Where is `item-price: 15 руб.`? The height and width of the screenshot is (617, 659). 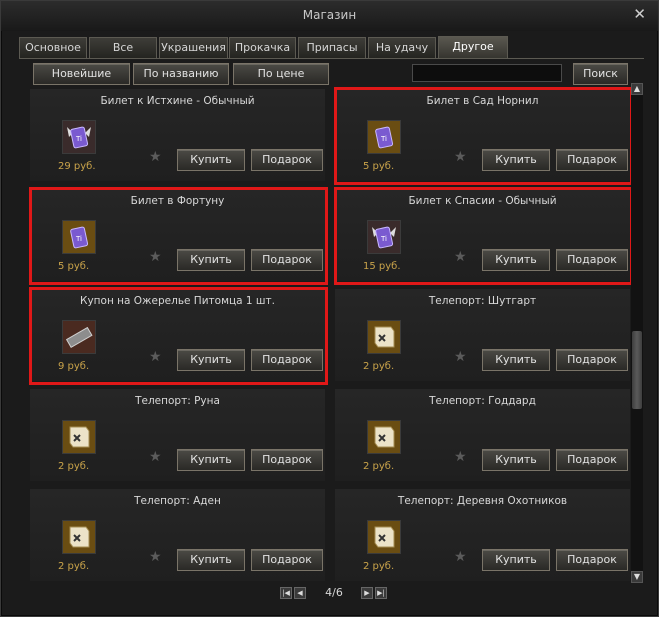
item-price: 15 руб. is located at coordinates (382, 266).